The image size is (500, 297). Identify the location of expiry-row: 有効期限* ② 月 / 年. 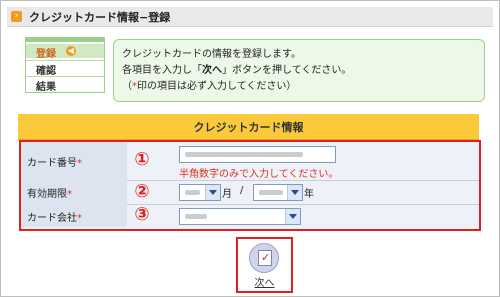
(250, 192).